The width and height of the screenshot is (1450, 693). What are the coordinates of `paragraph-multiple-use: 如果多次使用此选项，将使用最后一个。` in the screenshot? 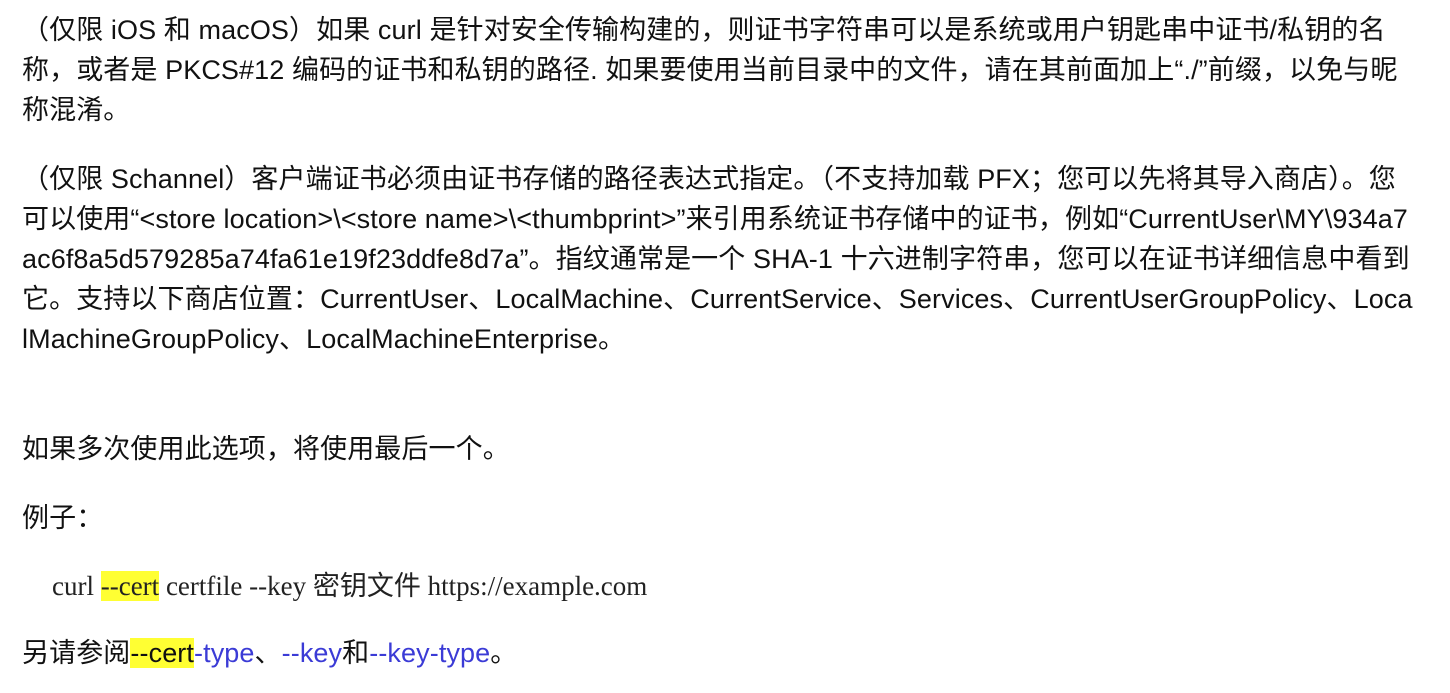 It's located at (266, 449).